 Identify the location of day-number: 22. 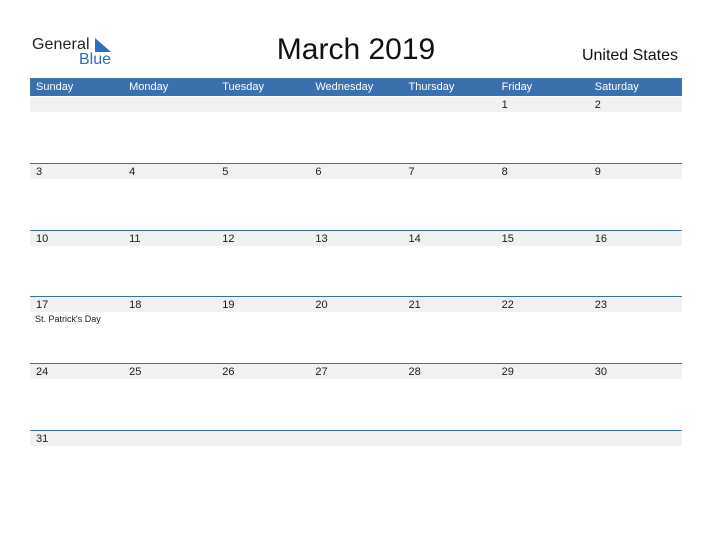
(507, 305).